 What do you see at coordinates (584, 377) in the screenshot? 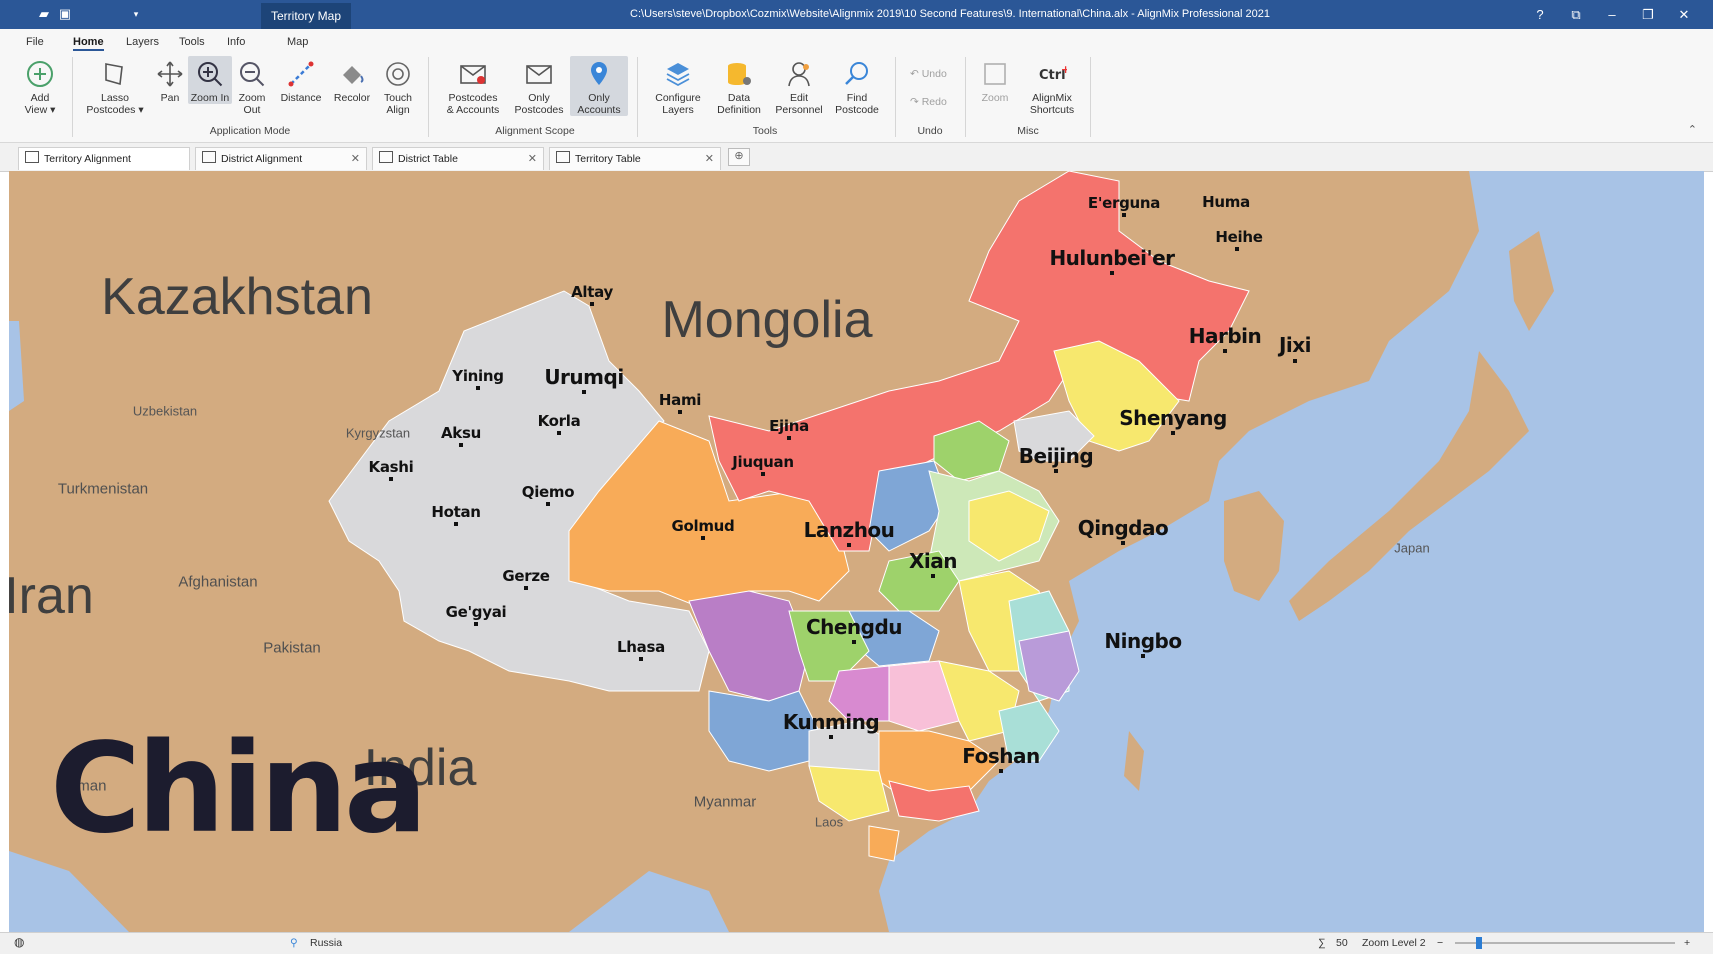
I see `city-label-urumqi: Urumqi` at bounding box center [584, 377].